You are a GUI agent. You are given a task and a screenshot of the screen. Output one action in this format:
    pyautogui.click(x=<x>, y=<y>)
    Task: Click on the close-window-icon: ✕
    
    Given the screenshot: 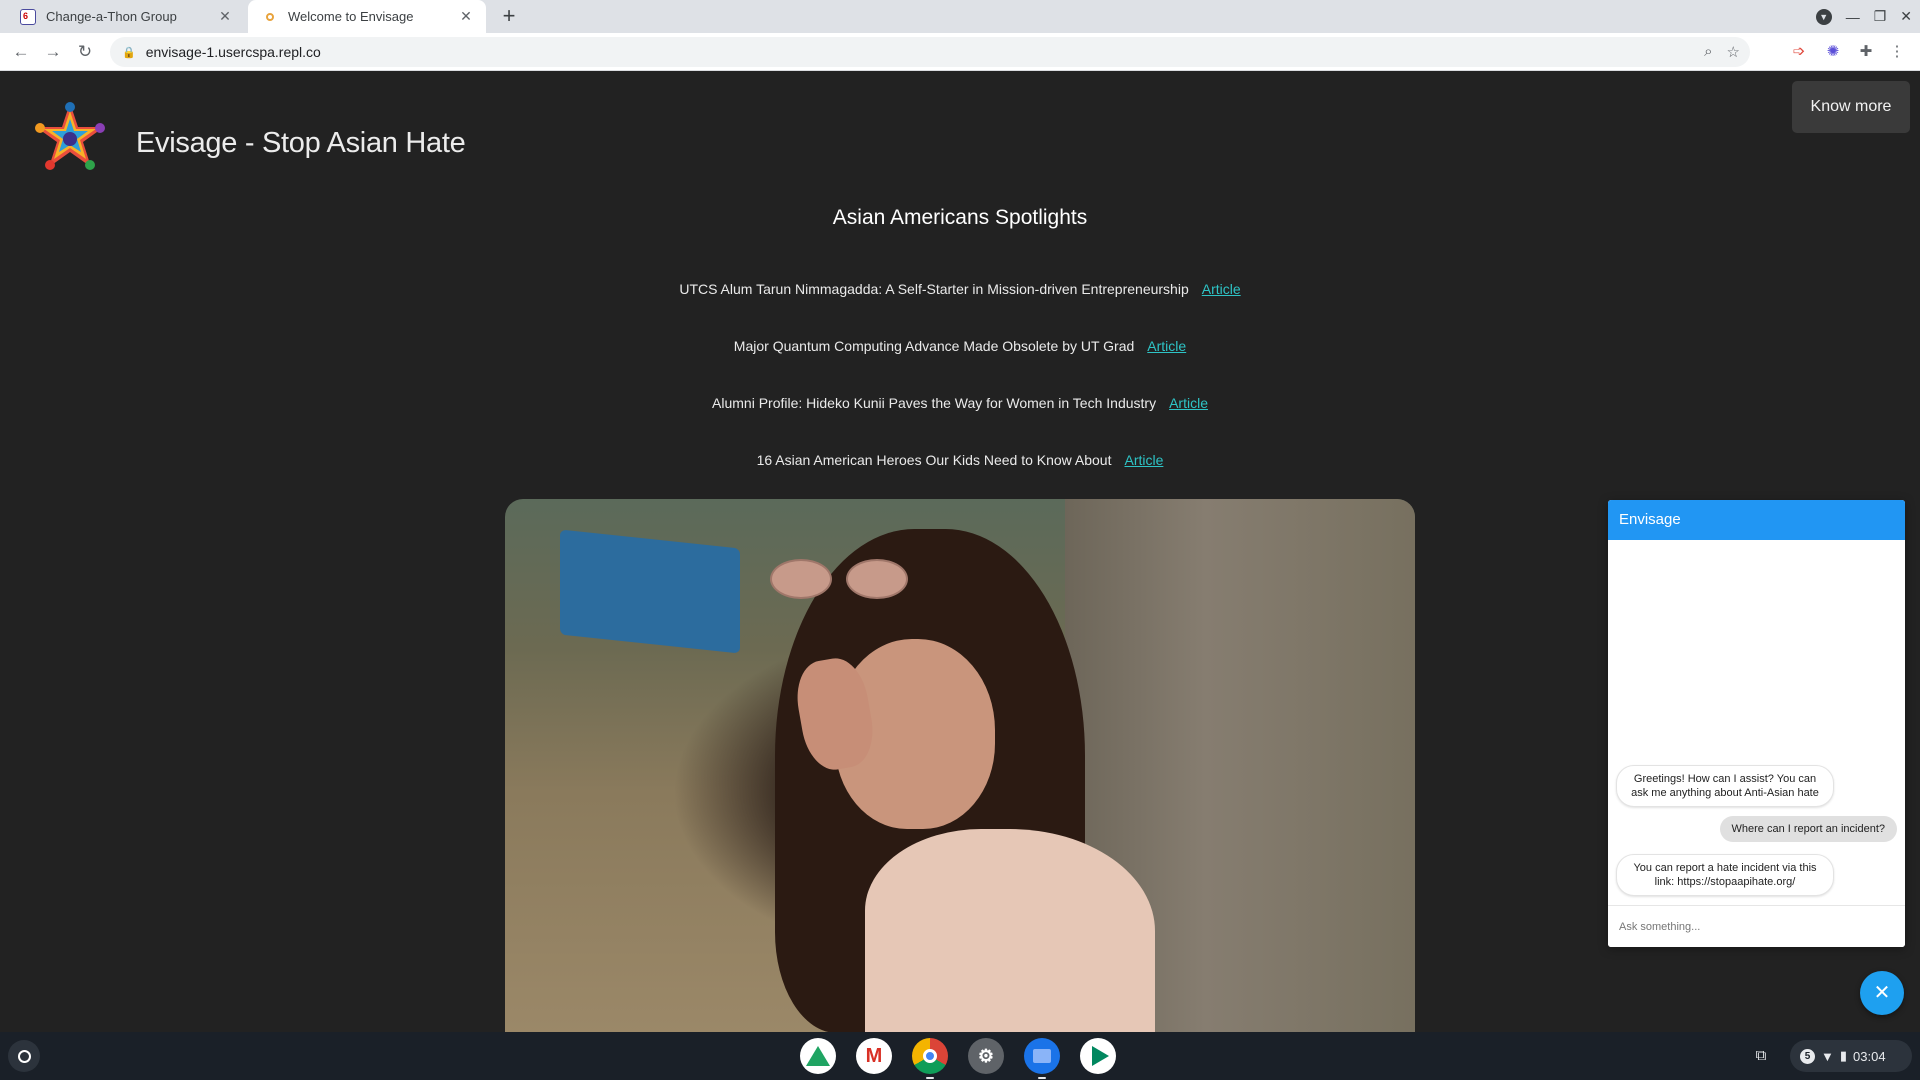 What is the action you would take?
    pyautogui.click(x=1906, y=16)
    